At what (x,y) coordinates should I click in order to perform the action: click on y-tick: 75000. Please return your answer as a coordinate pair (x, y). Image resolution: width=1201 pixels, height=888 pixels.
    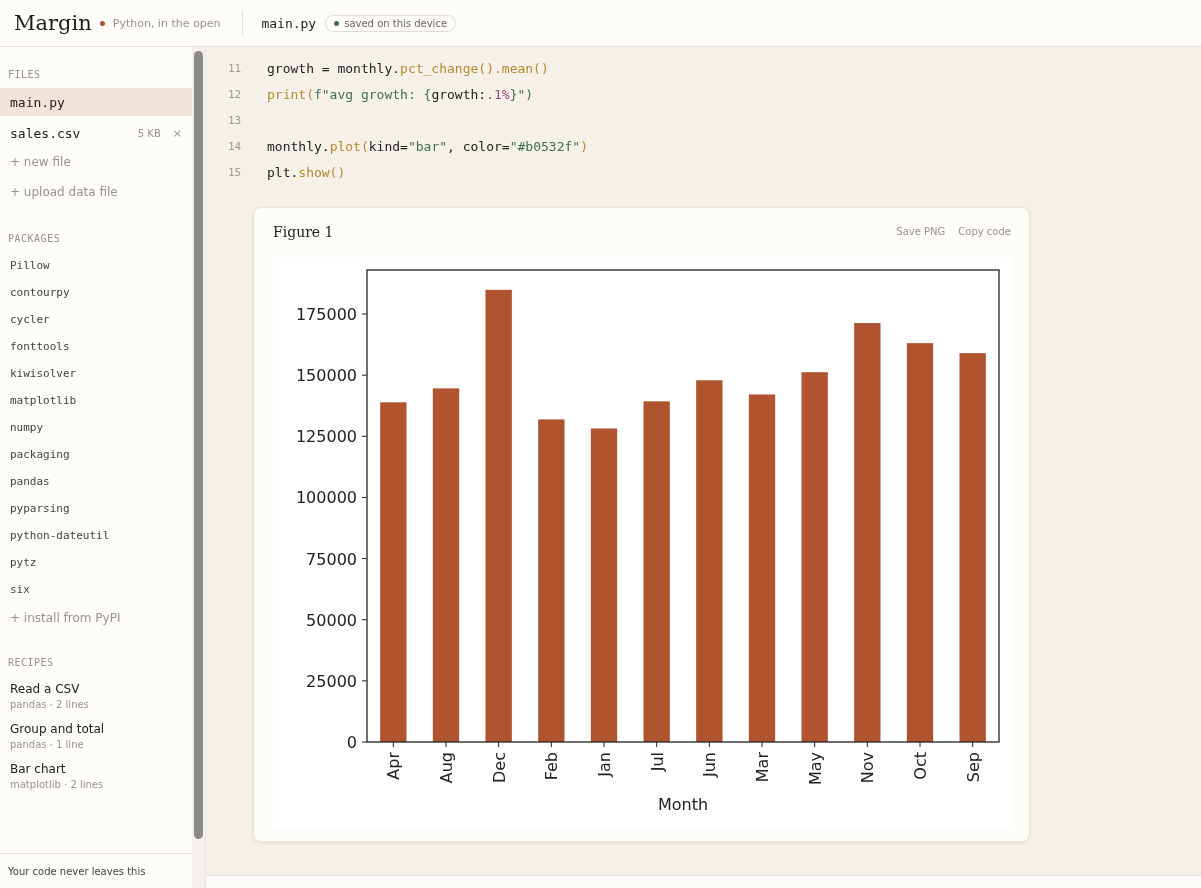
    Looking at the image, I should click on (337, 559).